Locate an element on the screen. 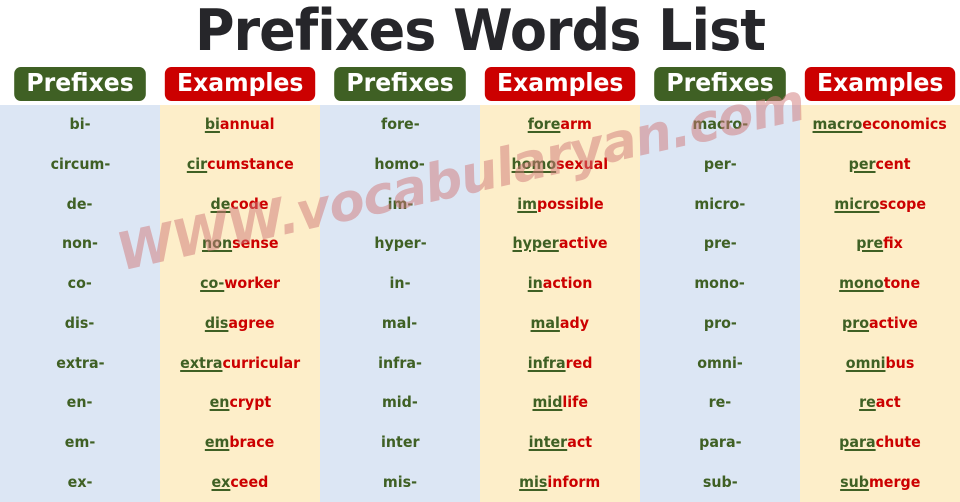 This screenshot has width=960, height=502. example-root-part: annual is located at coordinates (247, 124).